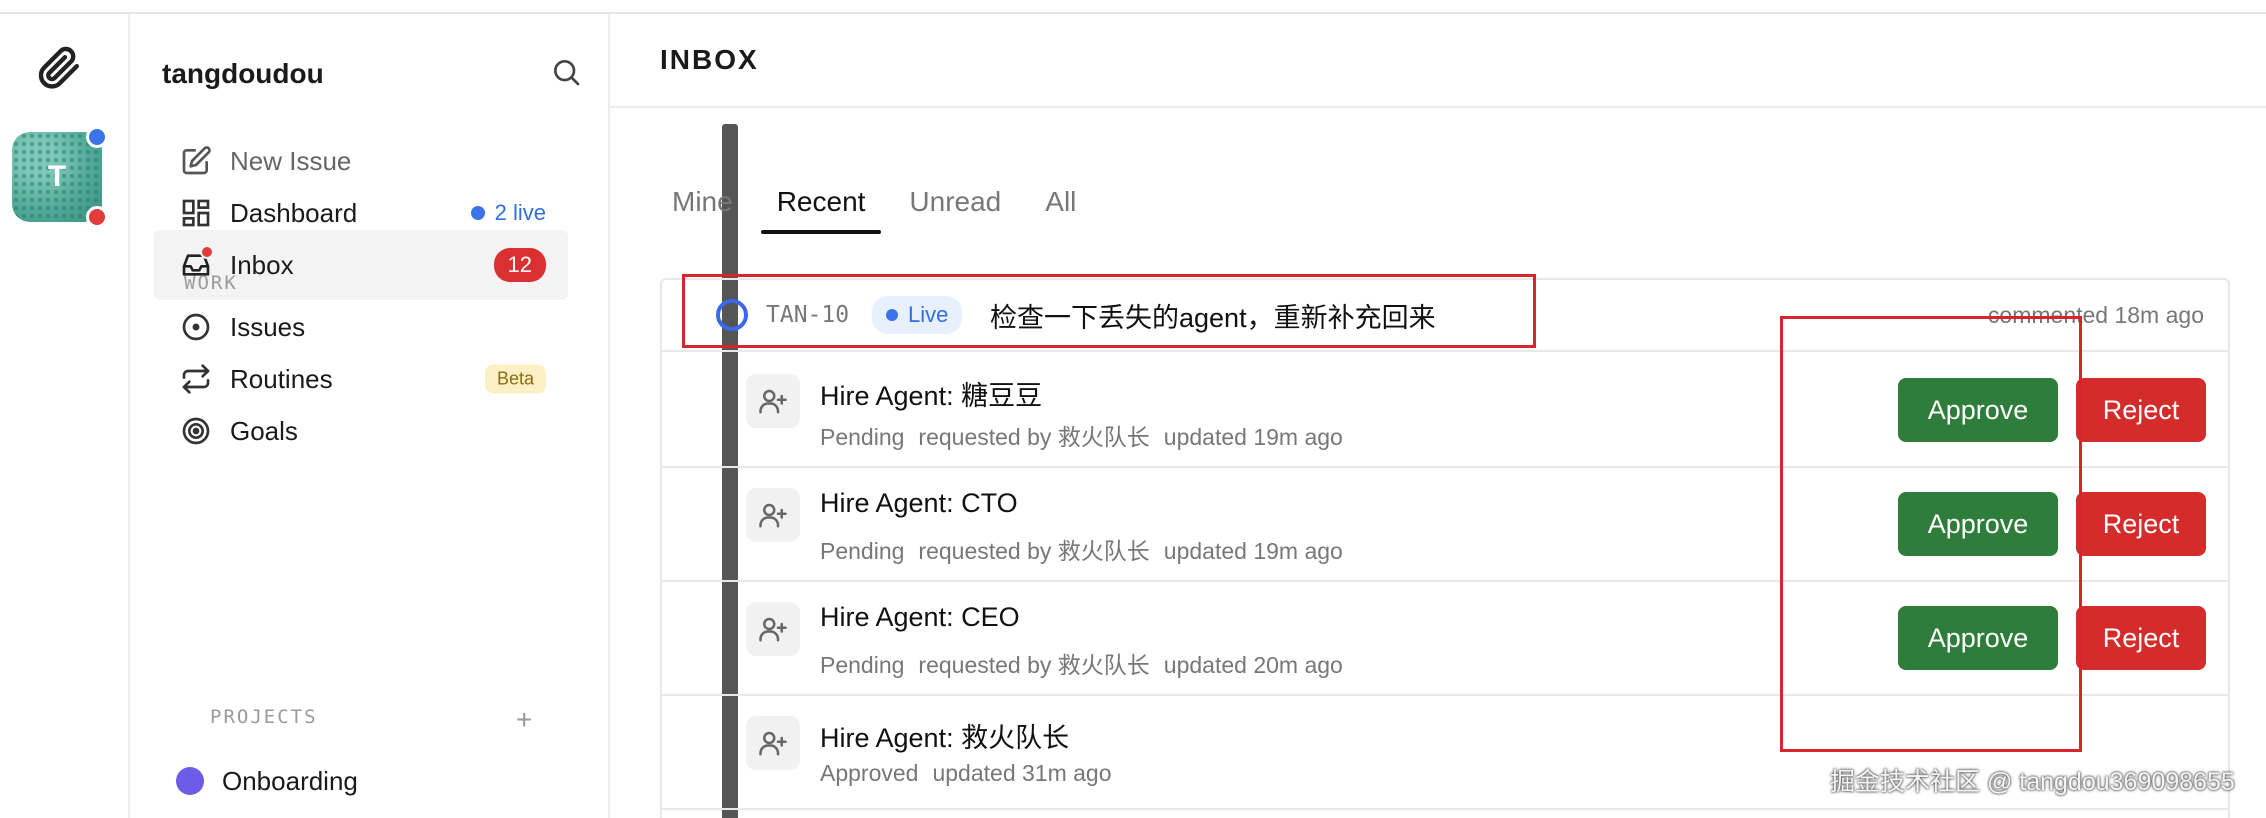  I want to click on section-label-work: WORK, so click(211, 283).